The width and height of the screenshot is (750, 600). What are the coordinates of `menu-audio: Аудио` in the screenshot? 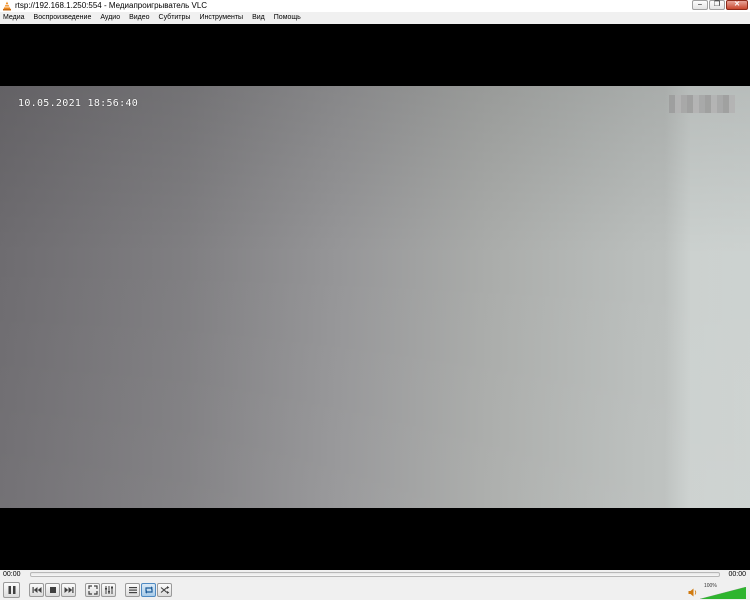 It's located at (110, 18).